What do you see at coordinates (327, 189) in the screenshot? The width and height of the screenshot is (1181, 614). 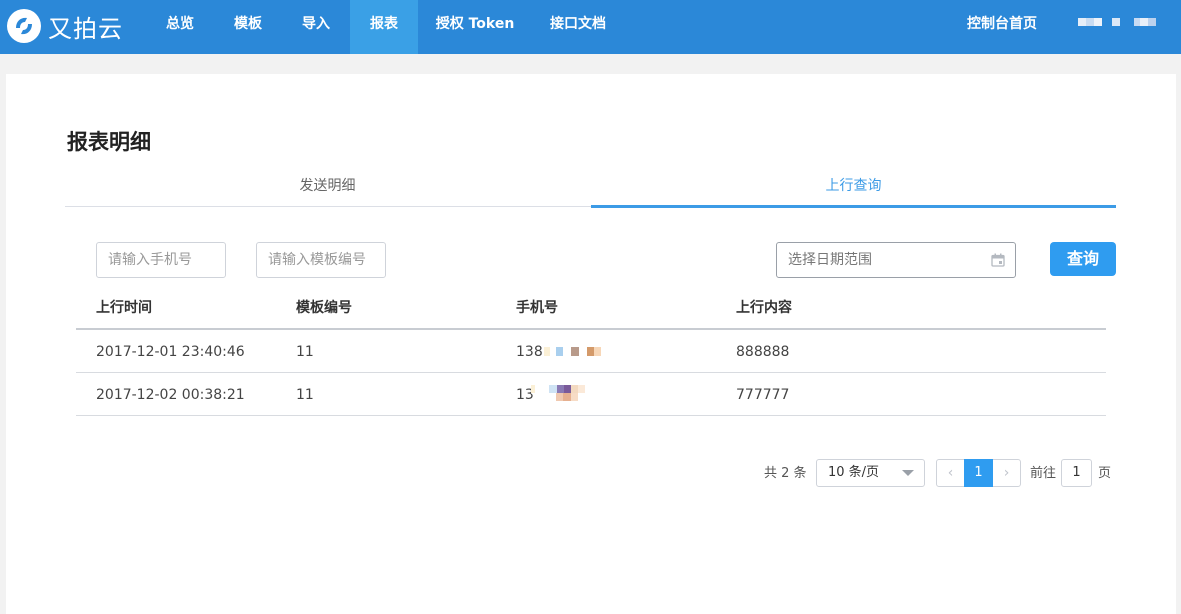 I see `tab-send-details: 发送明细` at bounding box center [327, 189].